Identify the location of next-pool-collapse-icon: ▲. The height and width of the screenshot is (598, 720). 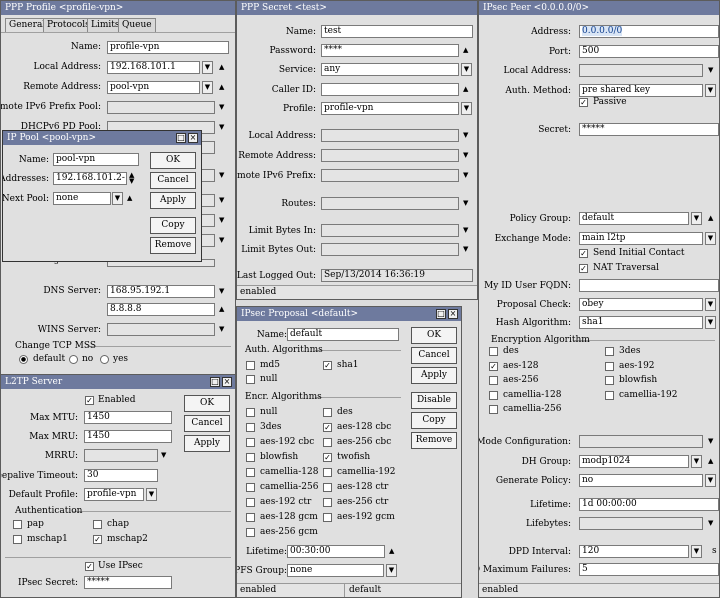
(129, 198).